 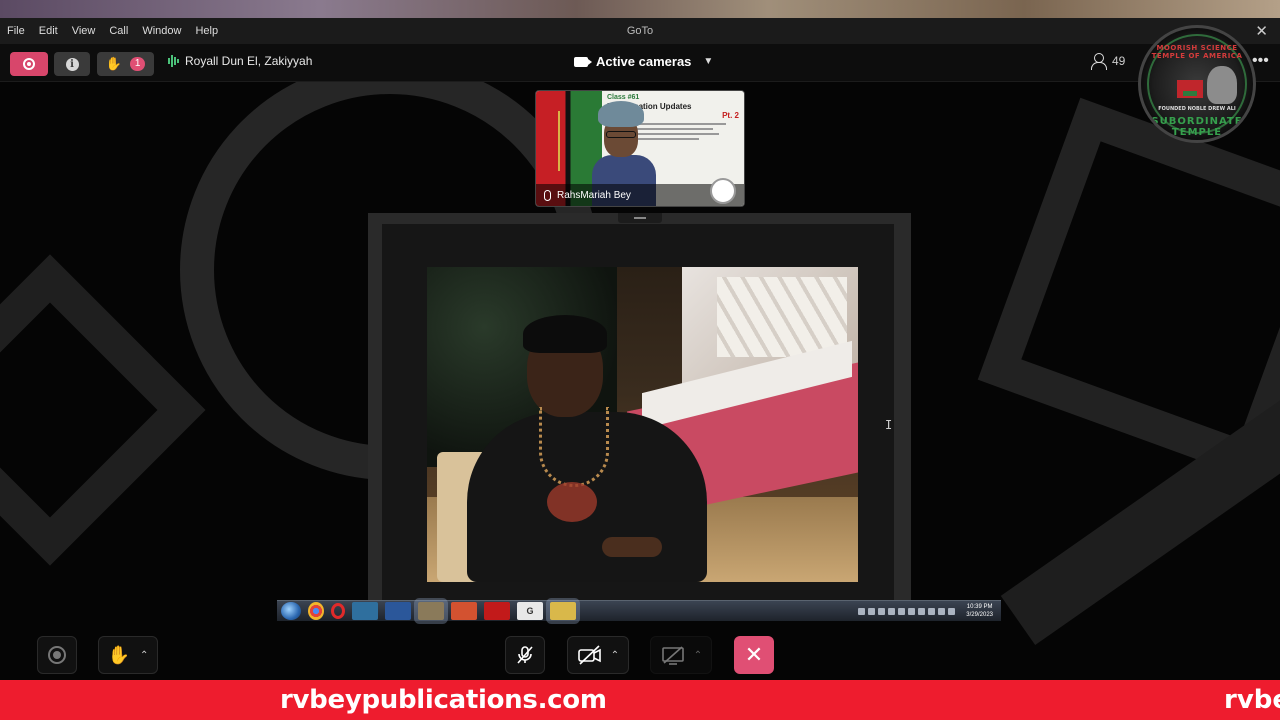 I want to click on raised-hands-button: ✋ 1, so click(x=125, y=64).